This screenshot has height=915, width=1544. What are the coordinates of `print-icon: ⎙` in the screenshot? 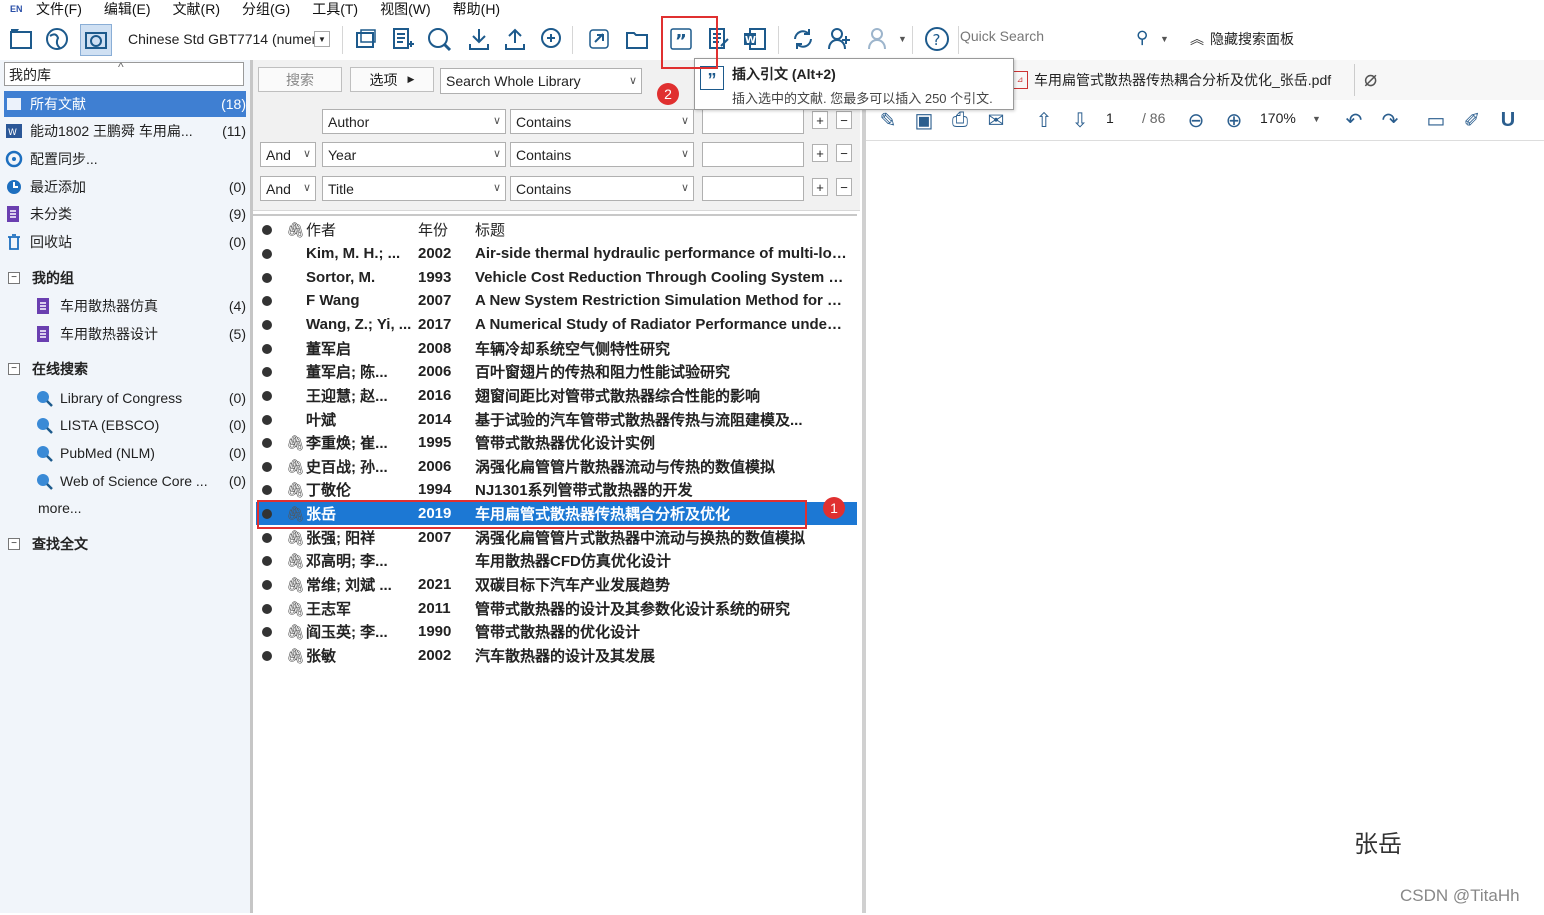 It's located at (960, 120).